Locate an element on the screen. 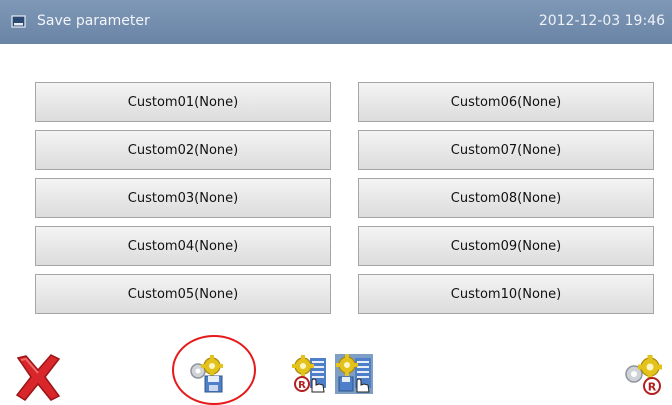  load-gear-hand-icon: R is located at coordinates (309, 374).